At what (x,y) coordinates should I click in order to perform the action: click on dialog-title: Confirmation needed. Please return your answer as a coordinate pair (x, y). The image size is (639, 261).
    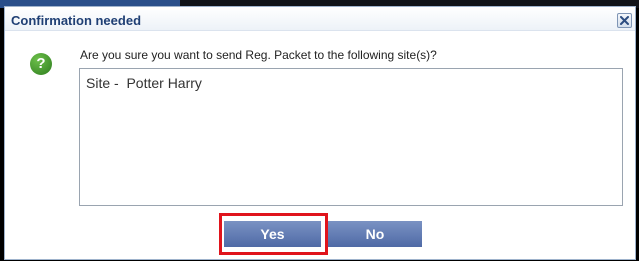
    Looking at the image, I should click on (76, 20).